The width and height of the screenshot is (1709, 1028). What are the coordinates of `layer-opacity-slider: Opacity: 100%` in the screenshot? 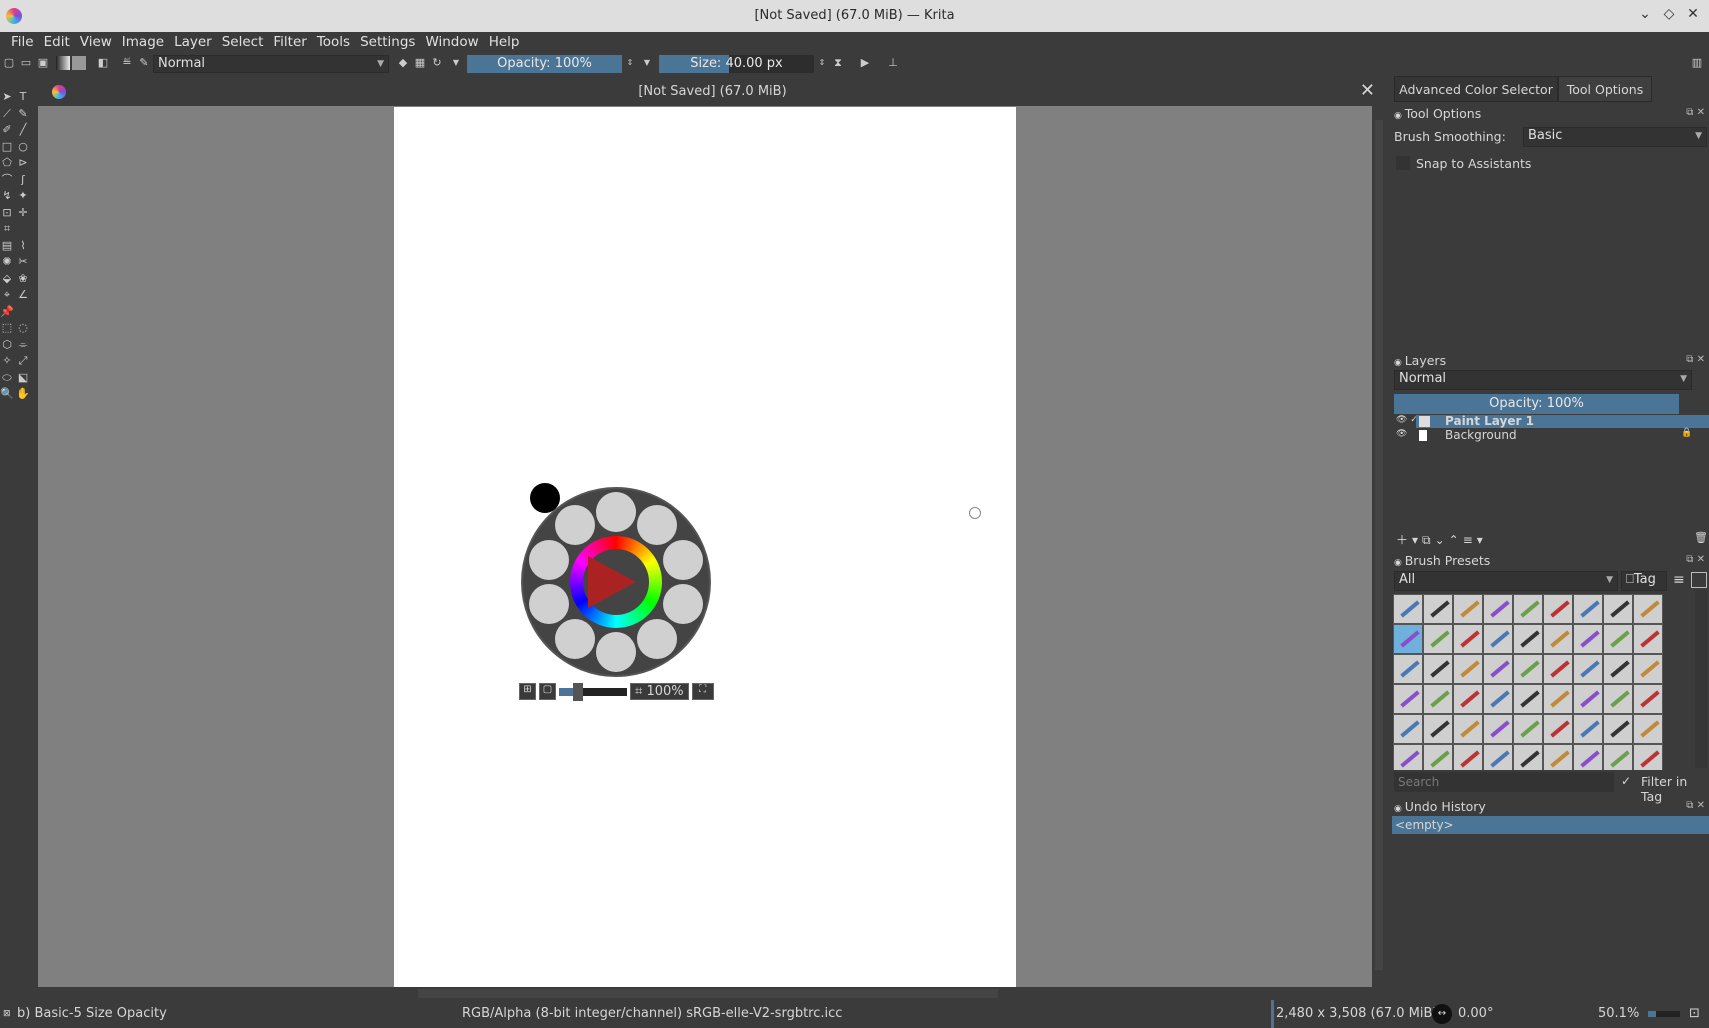 It's located at (1536, 404).